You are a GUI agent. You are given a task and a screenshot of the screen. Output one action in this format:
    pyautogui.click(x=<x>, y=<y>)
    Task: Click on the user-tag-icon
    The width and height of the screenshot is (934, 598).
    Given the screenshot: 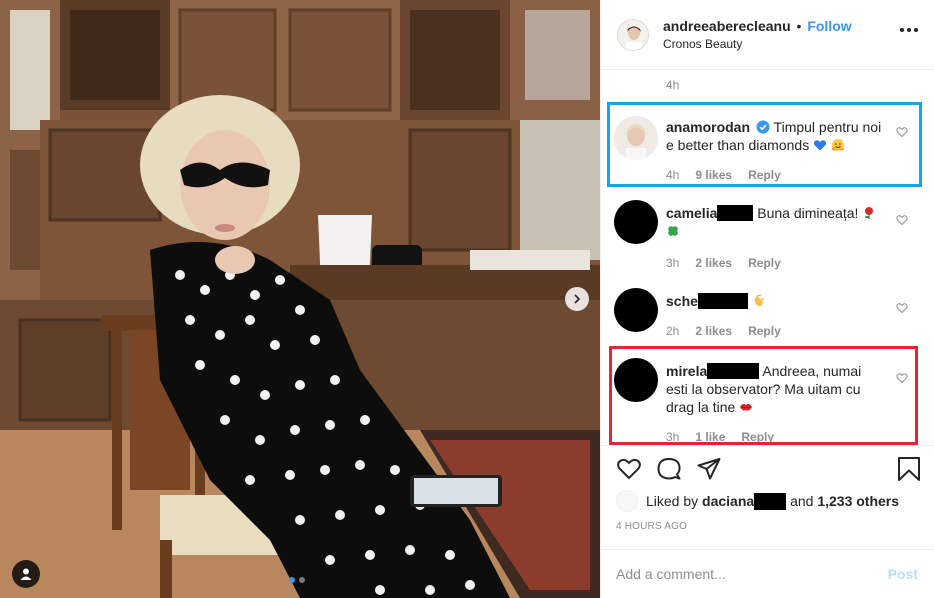 What is the action you would take?
    pyautogui.click(x=26, y=574)
    